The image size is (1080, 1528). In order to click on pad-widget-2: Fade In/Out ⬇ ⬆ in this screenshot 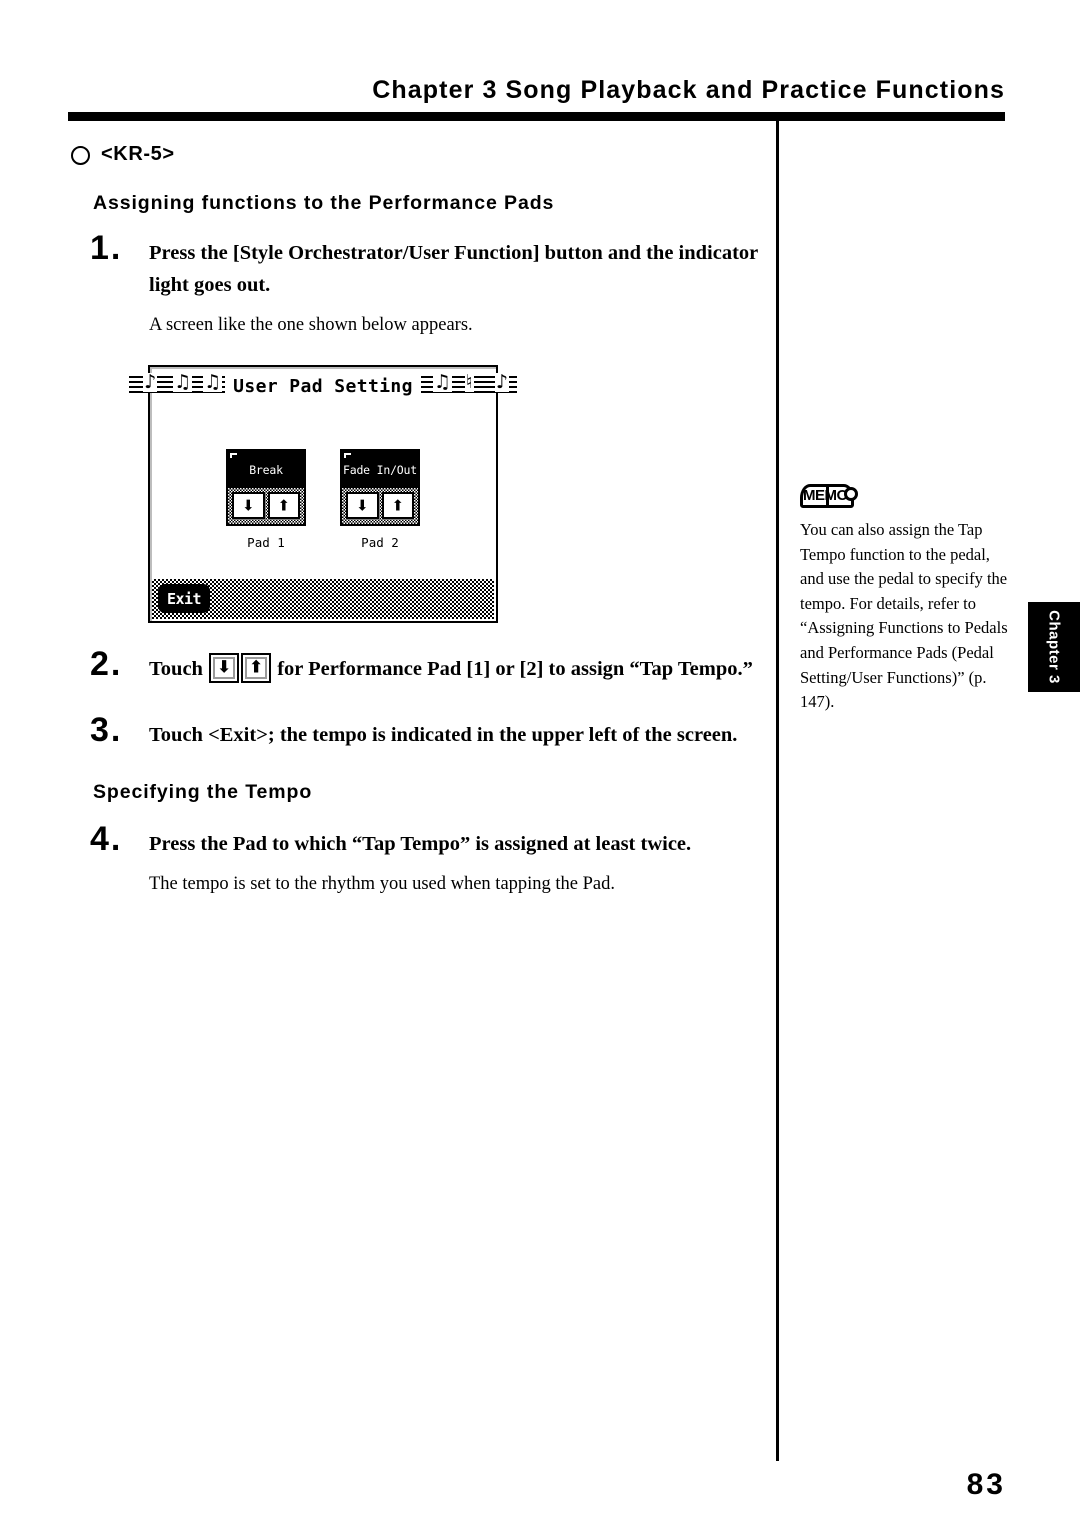, I will do `click(380, 487)`.